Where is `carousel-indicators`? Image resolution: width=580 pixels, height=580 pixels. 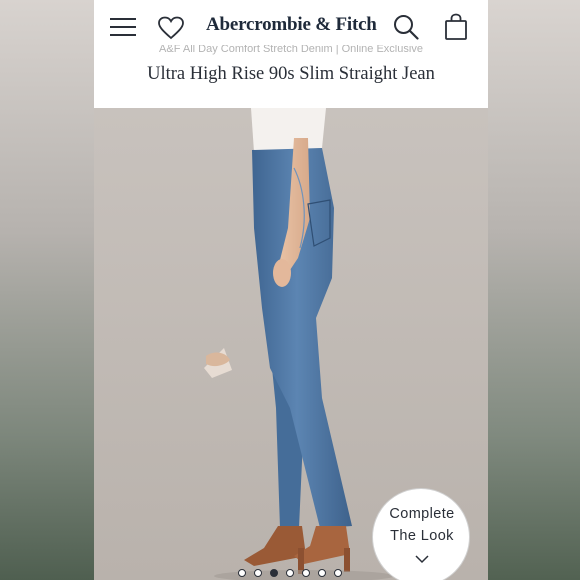 carousel-indicators is located at coordinates (290, 573).